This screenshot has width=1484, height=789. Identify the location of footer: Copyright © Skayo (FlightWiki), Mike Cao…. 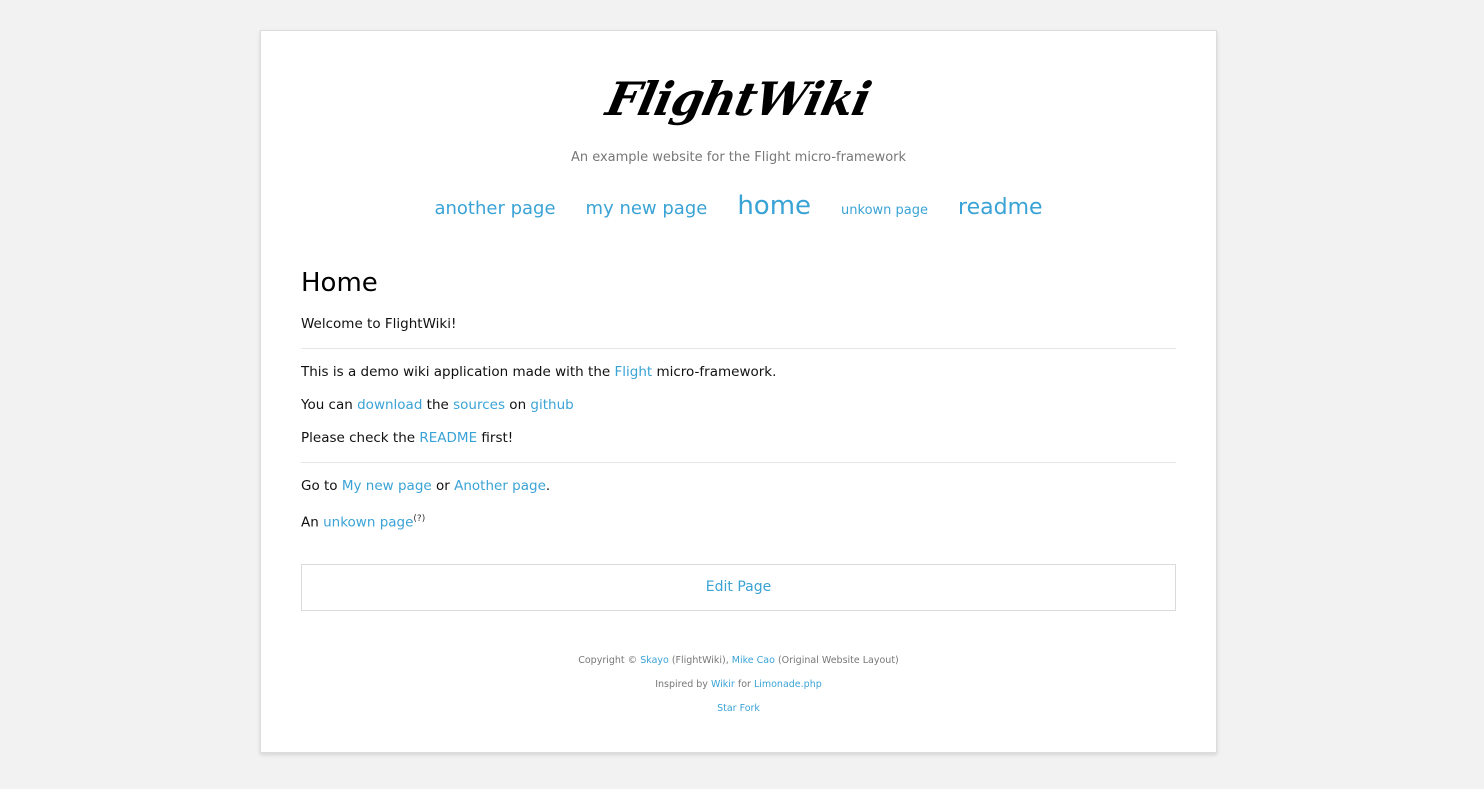
(738, 685).